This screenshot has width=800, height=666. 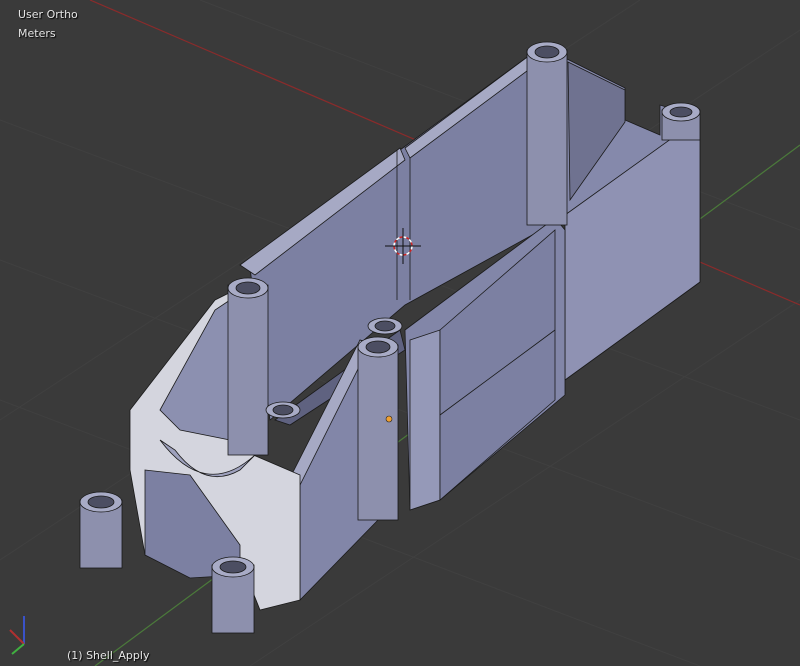 I want to click on active-object-label: (1) Shell_Apply, so click(x=108, y=655).